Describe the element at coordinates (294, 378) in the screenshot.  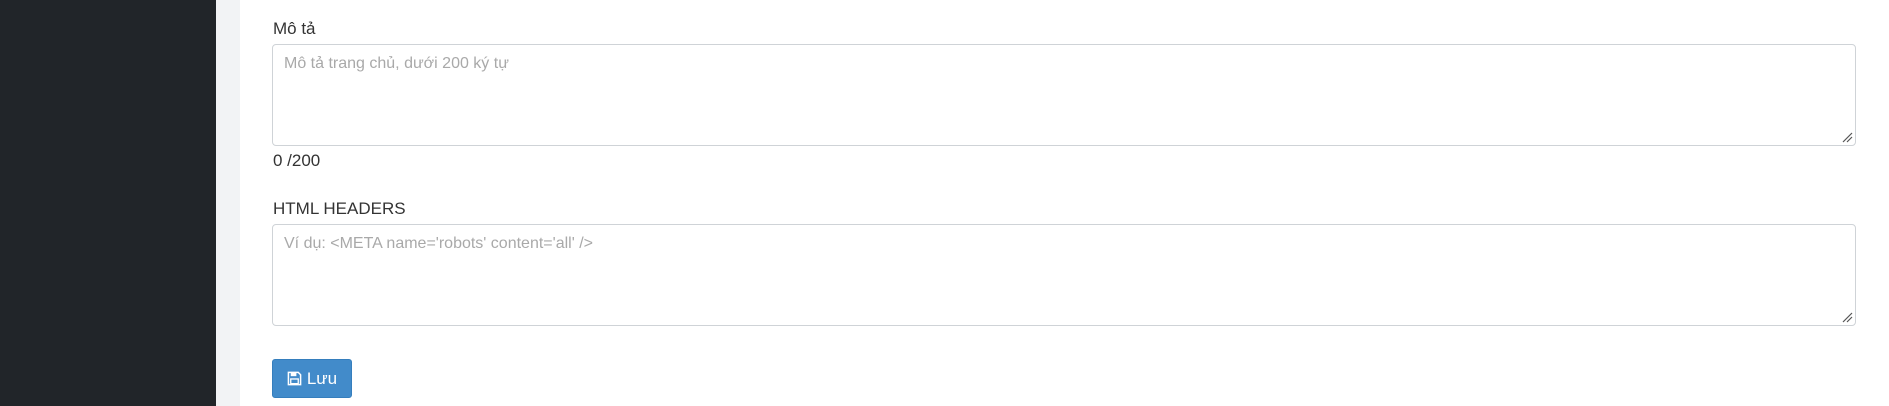
I see `floppy-disk-icon` at that location.